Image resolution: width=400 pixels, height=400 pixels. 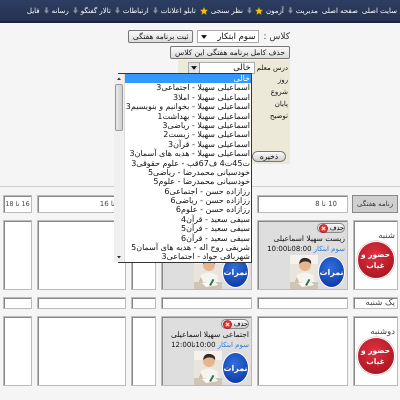 I want to click on dropdown-option: اسماعیلی سهیلا - هدیه های آسمان3, so click(x=187, y=154).